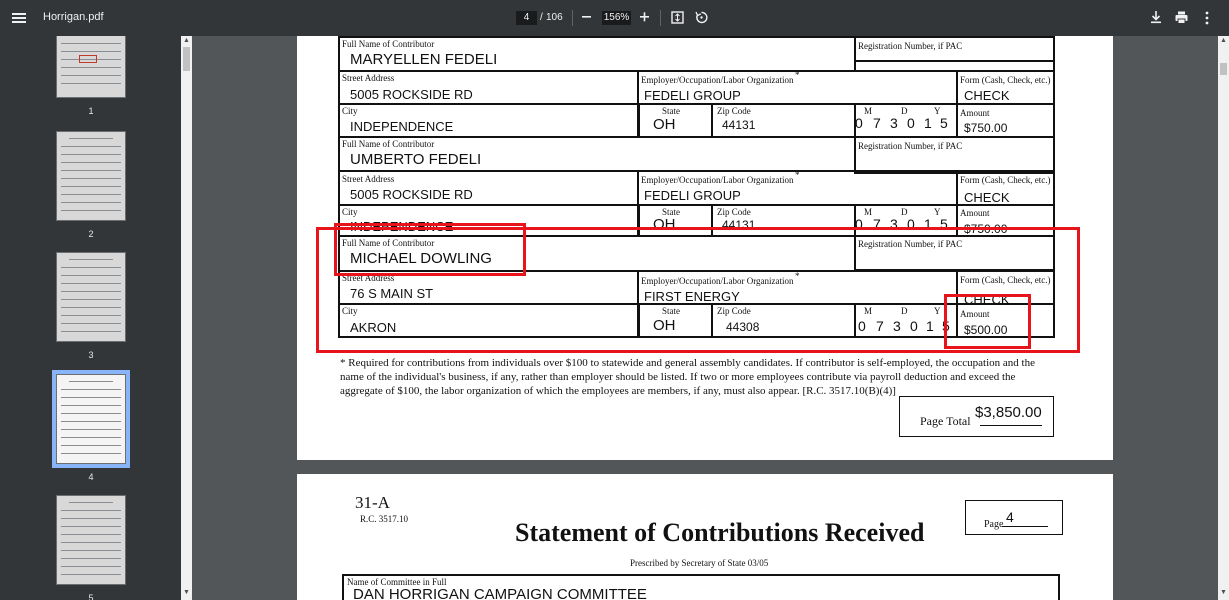 This screenshot has height=600, width=1229. What do you see at coordinates (402, 126) in the screenshot?
I see `contributor-city: INDEPENDENCE` at bounding box center [402, 126].